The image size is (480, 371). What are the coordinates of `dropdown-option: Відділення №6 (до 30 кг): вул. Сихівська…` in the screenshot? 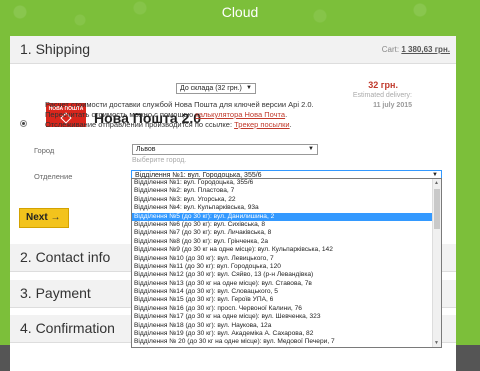 It's located at (286, 225).